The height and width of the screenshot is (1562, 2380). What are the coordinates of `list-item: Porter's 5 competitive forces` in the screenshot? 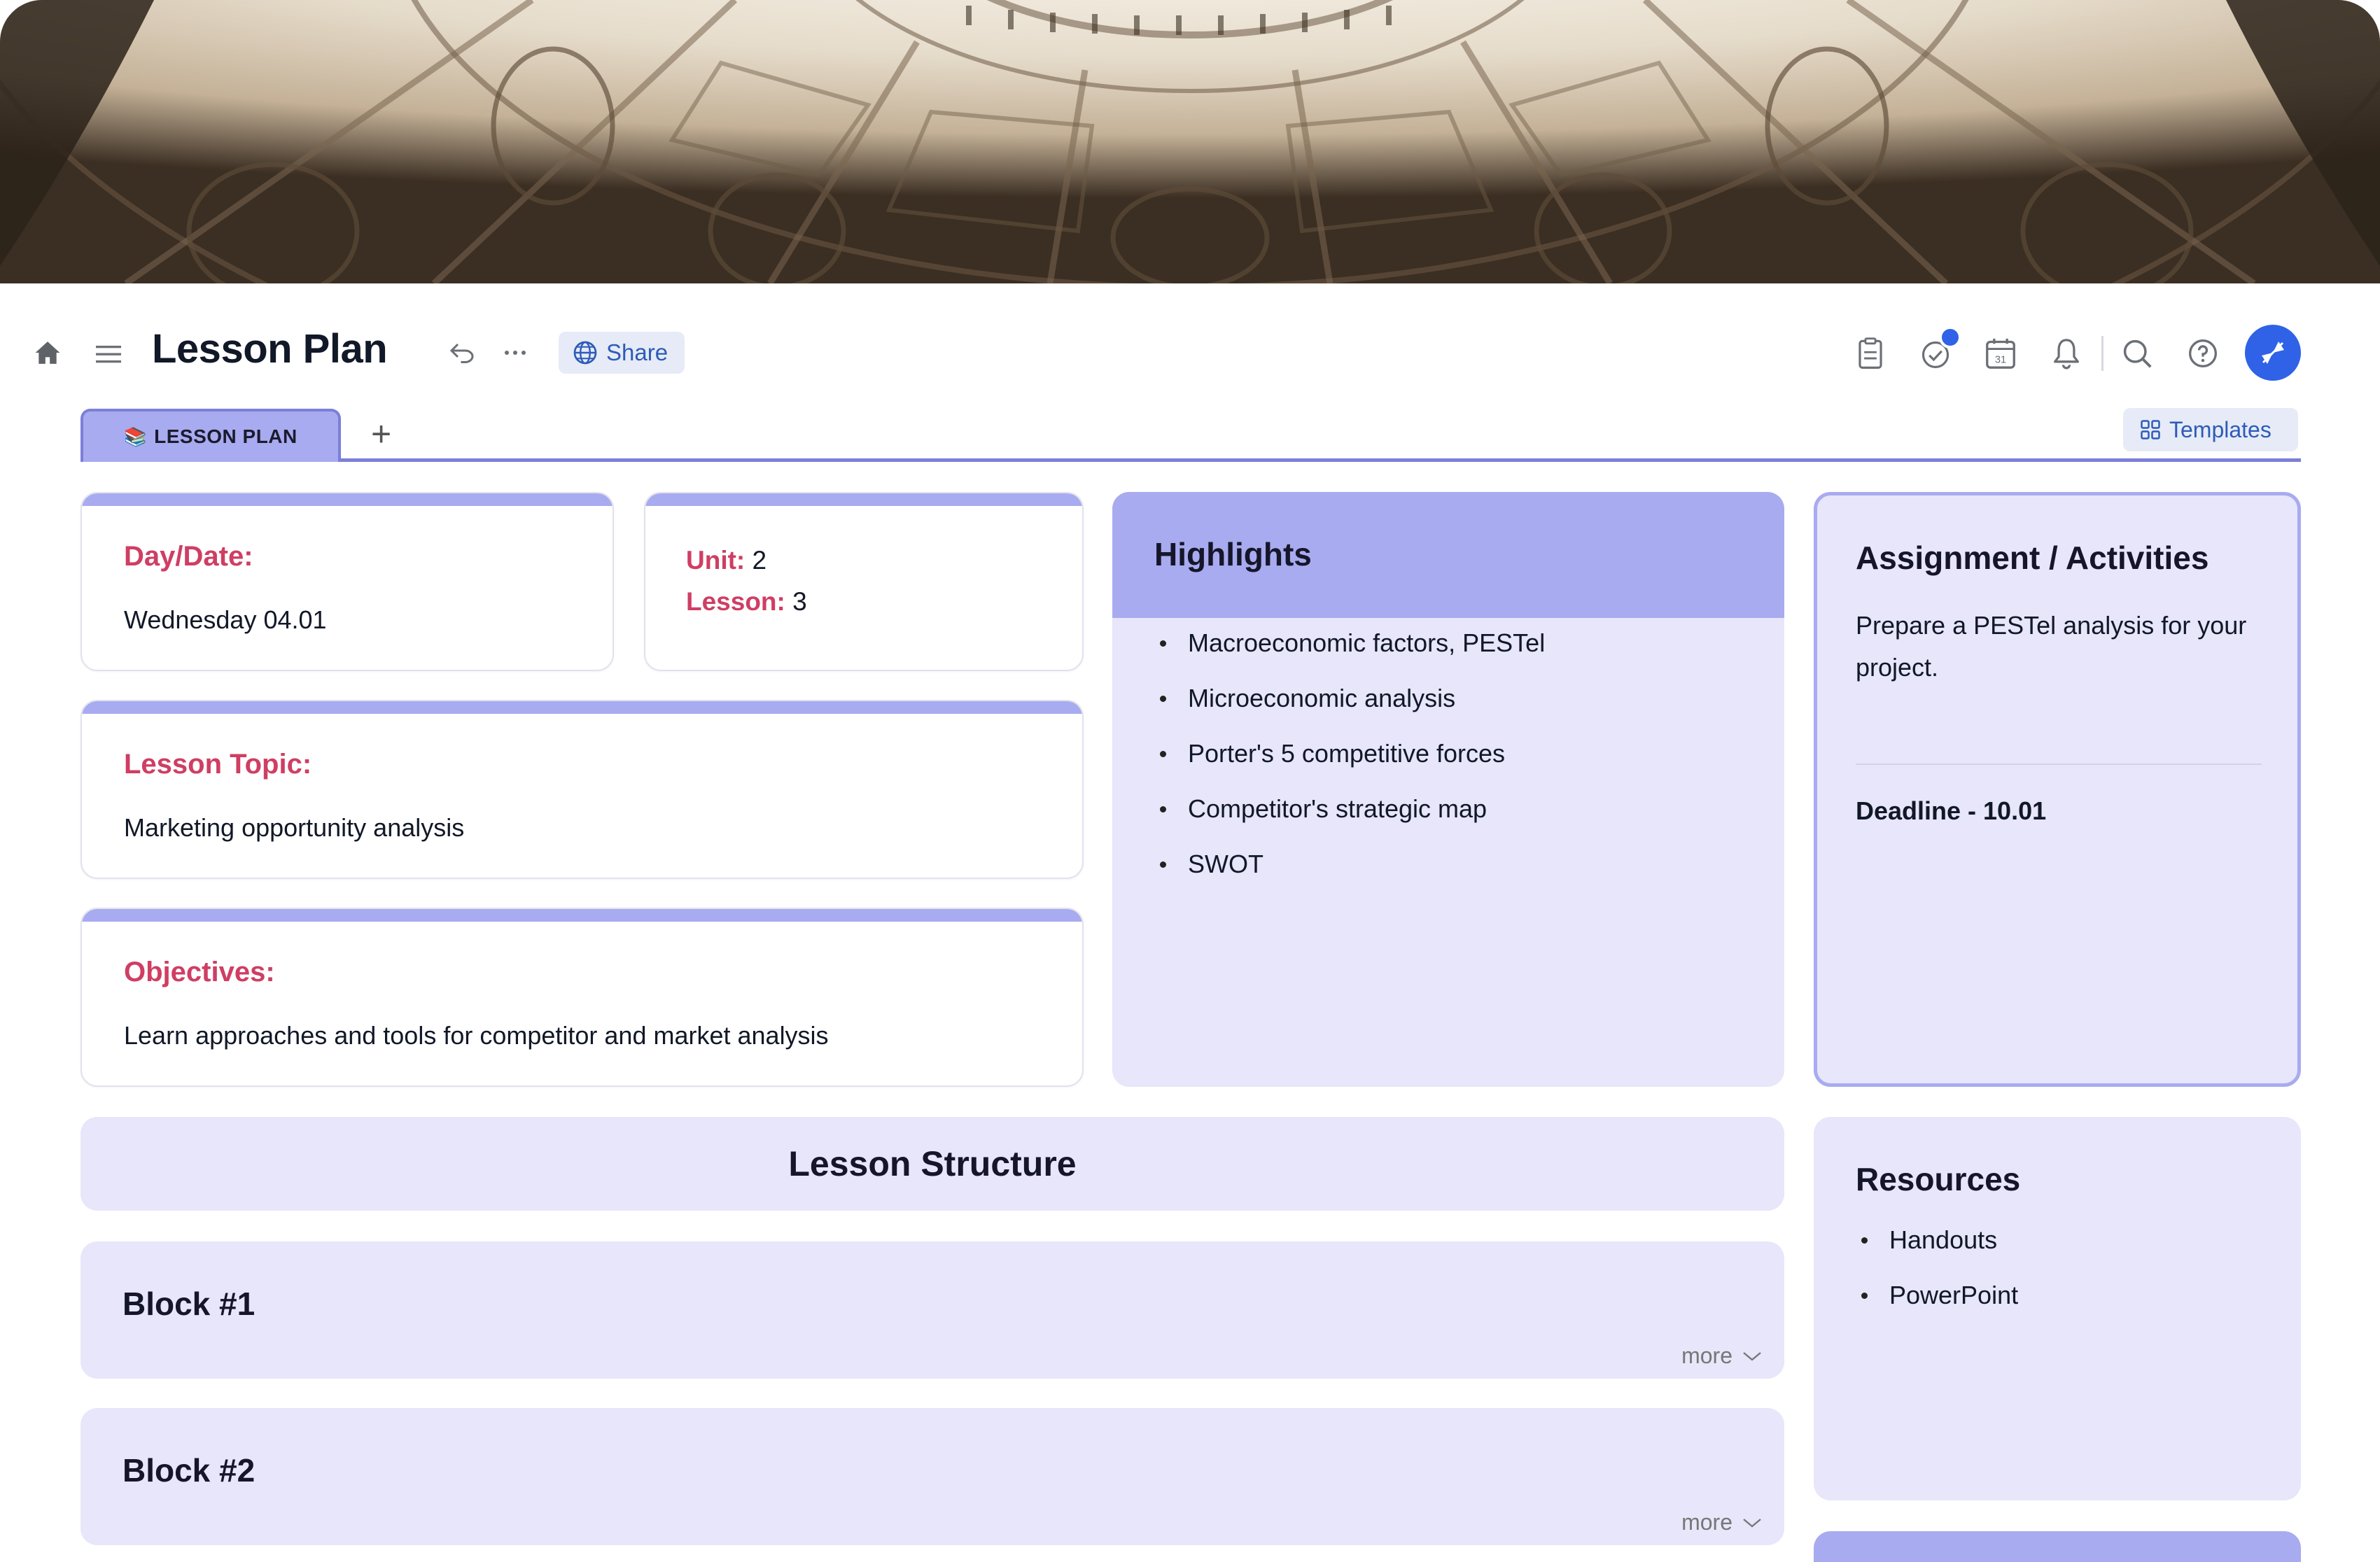 It's located at (1349, 767).